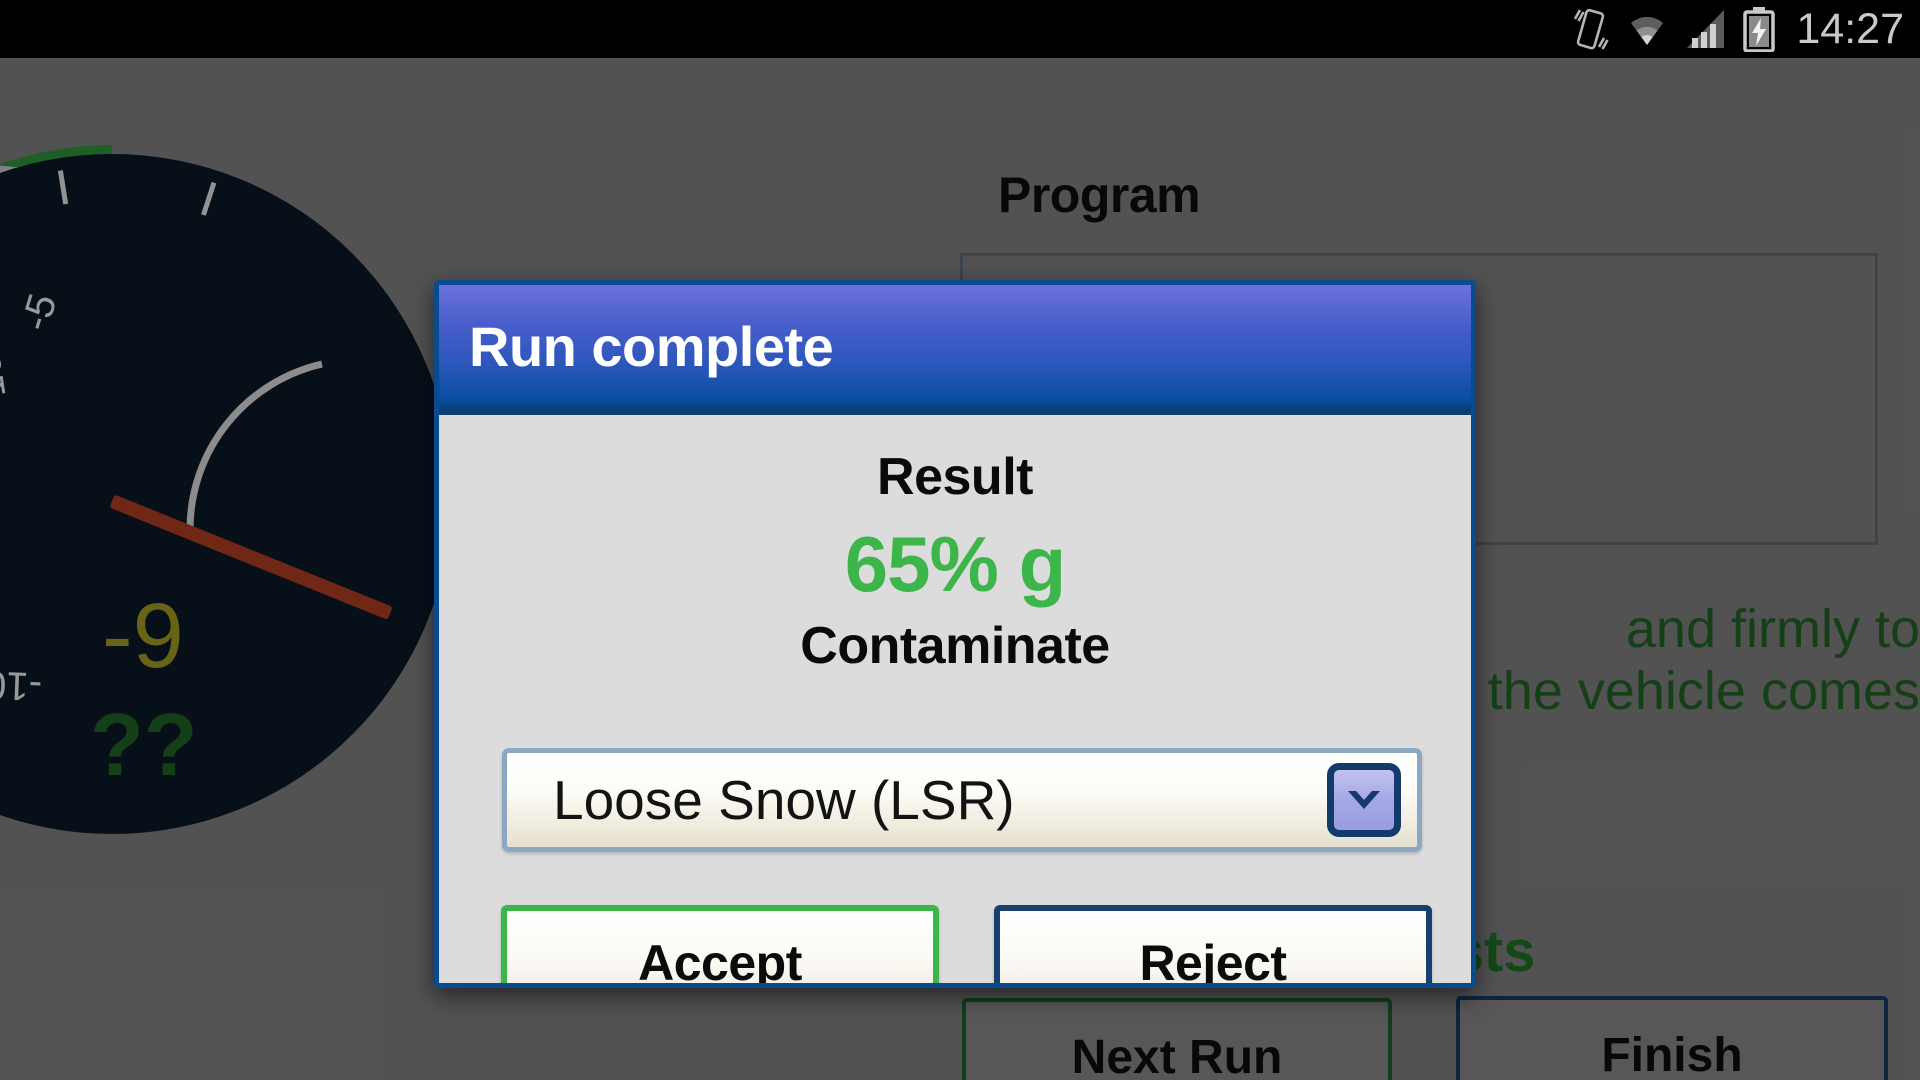 The image size is (1920, 1080). What do you see at coordinates (960, 29) in the screenshot?
I see `status-bar: 14:27` at bounding box center [960, 29].